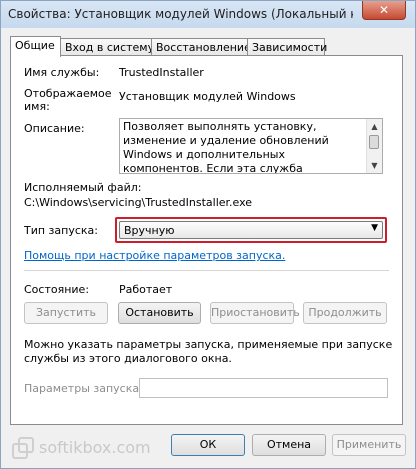  I want to click on watermark-text: softikbox.com, so click(95, 447).